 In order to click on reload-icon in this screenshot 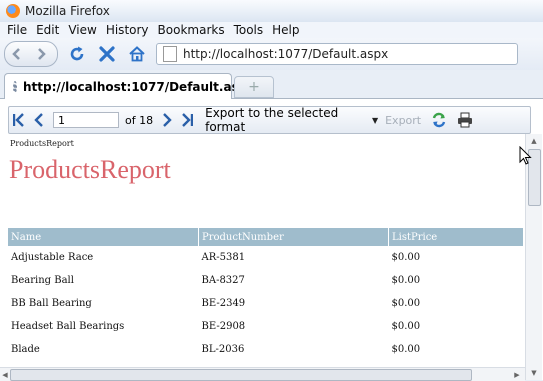, I will do `click(77, 53)`.